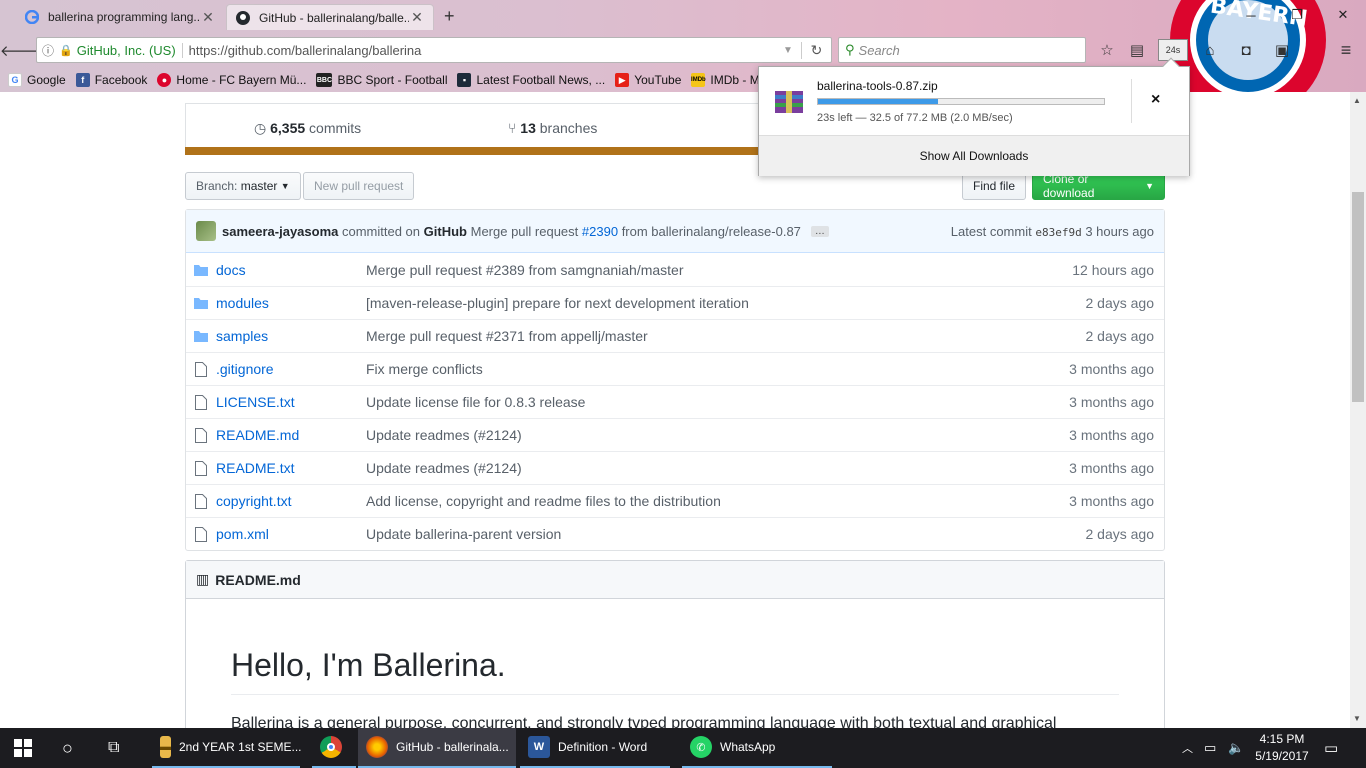  Describe the element at coordinates (48, 50) in the screenshot. I see `info-icon: ⓘ` at that location.